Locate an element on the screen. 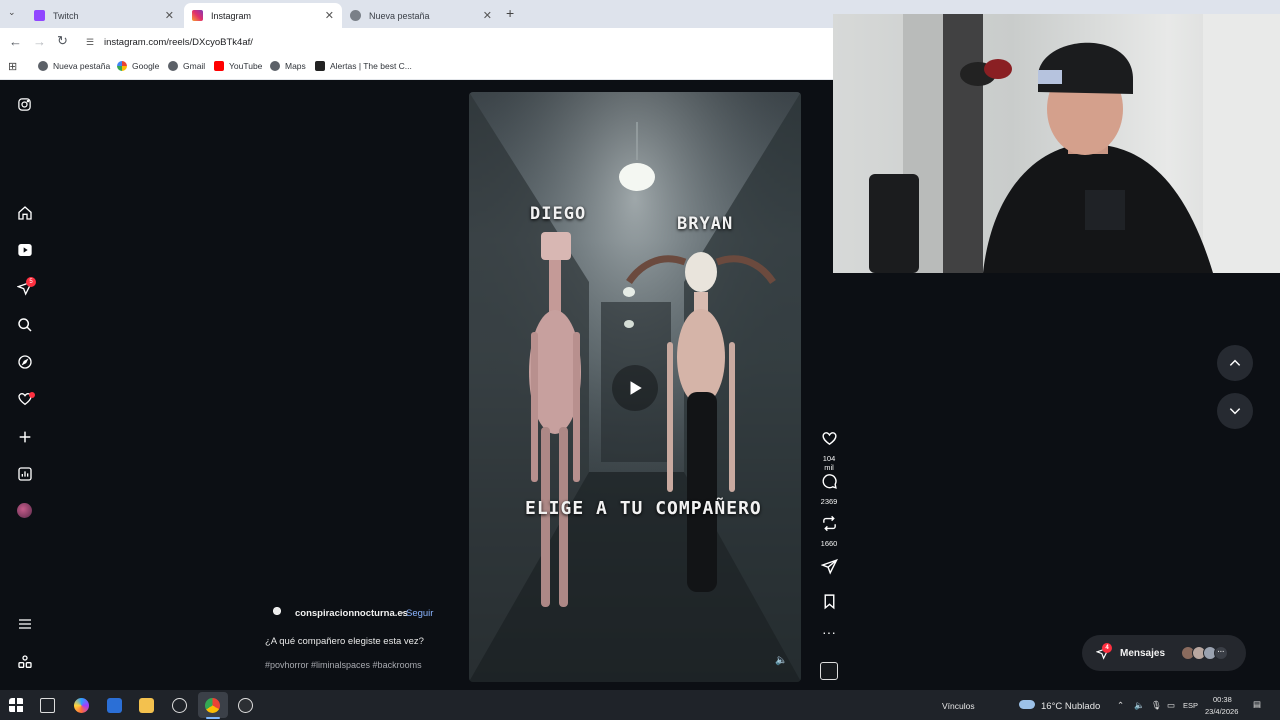 The height and width of the screenshot is (720, 1280). tab-title: Twitch is located at coordinates (66, 15).